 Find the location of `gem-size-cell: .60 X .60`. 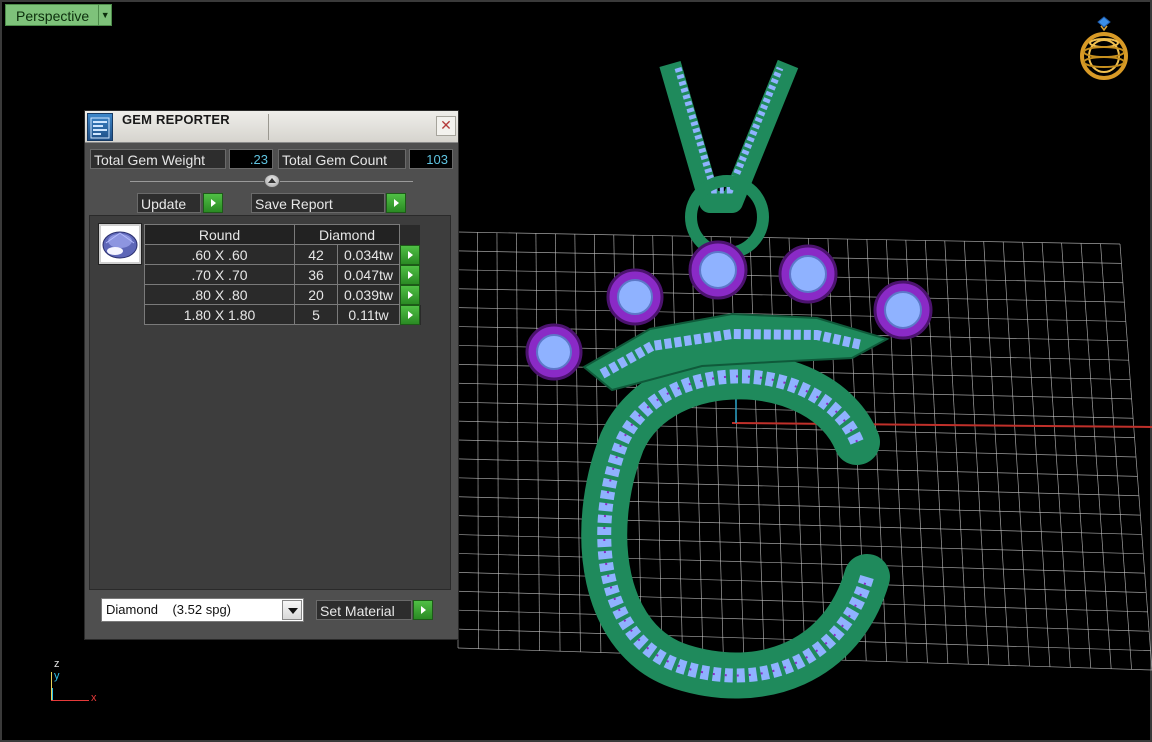

gem-size-cell: .60 X .60 is located at coordinates (219, 254).